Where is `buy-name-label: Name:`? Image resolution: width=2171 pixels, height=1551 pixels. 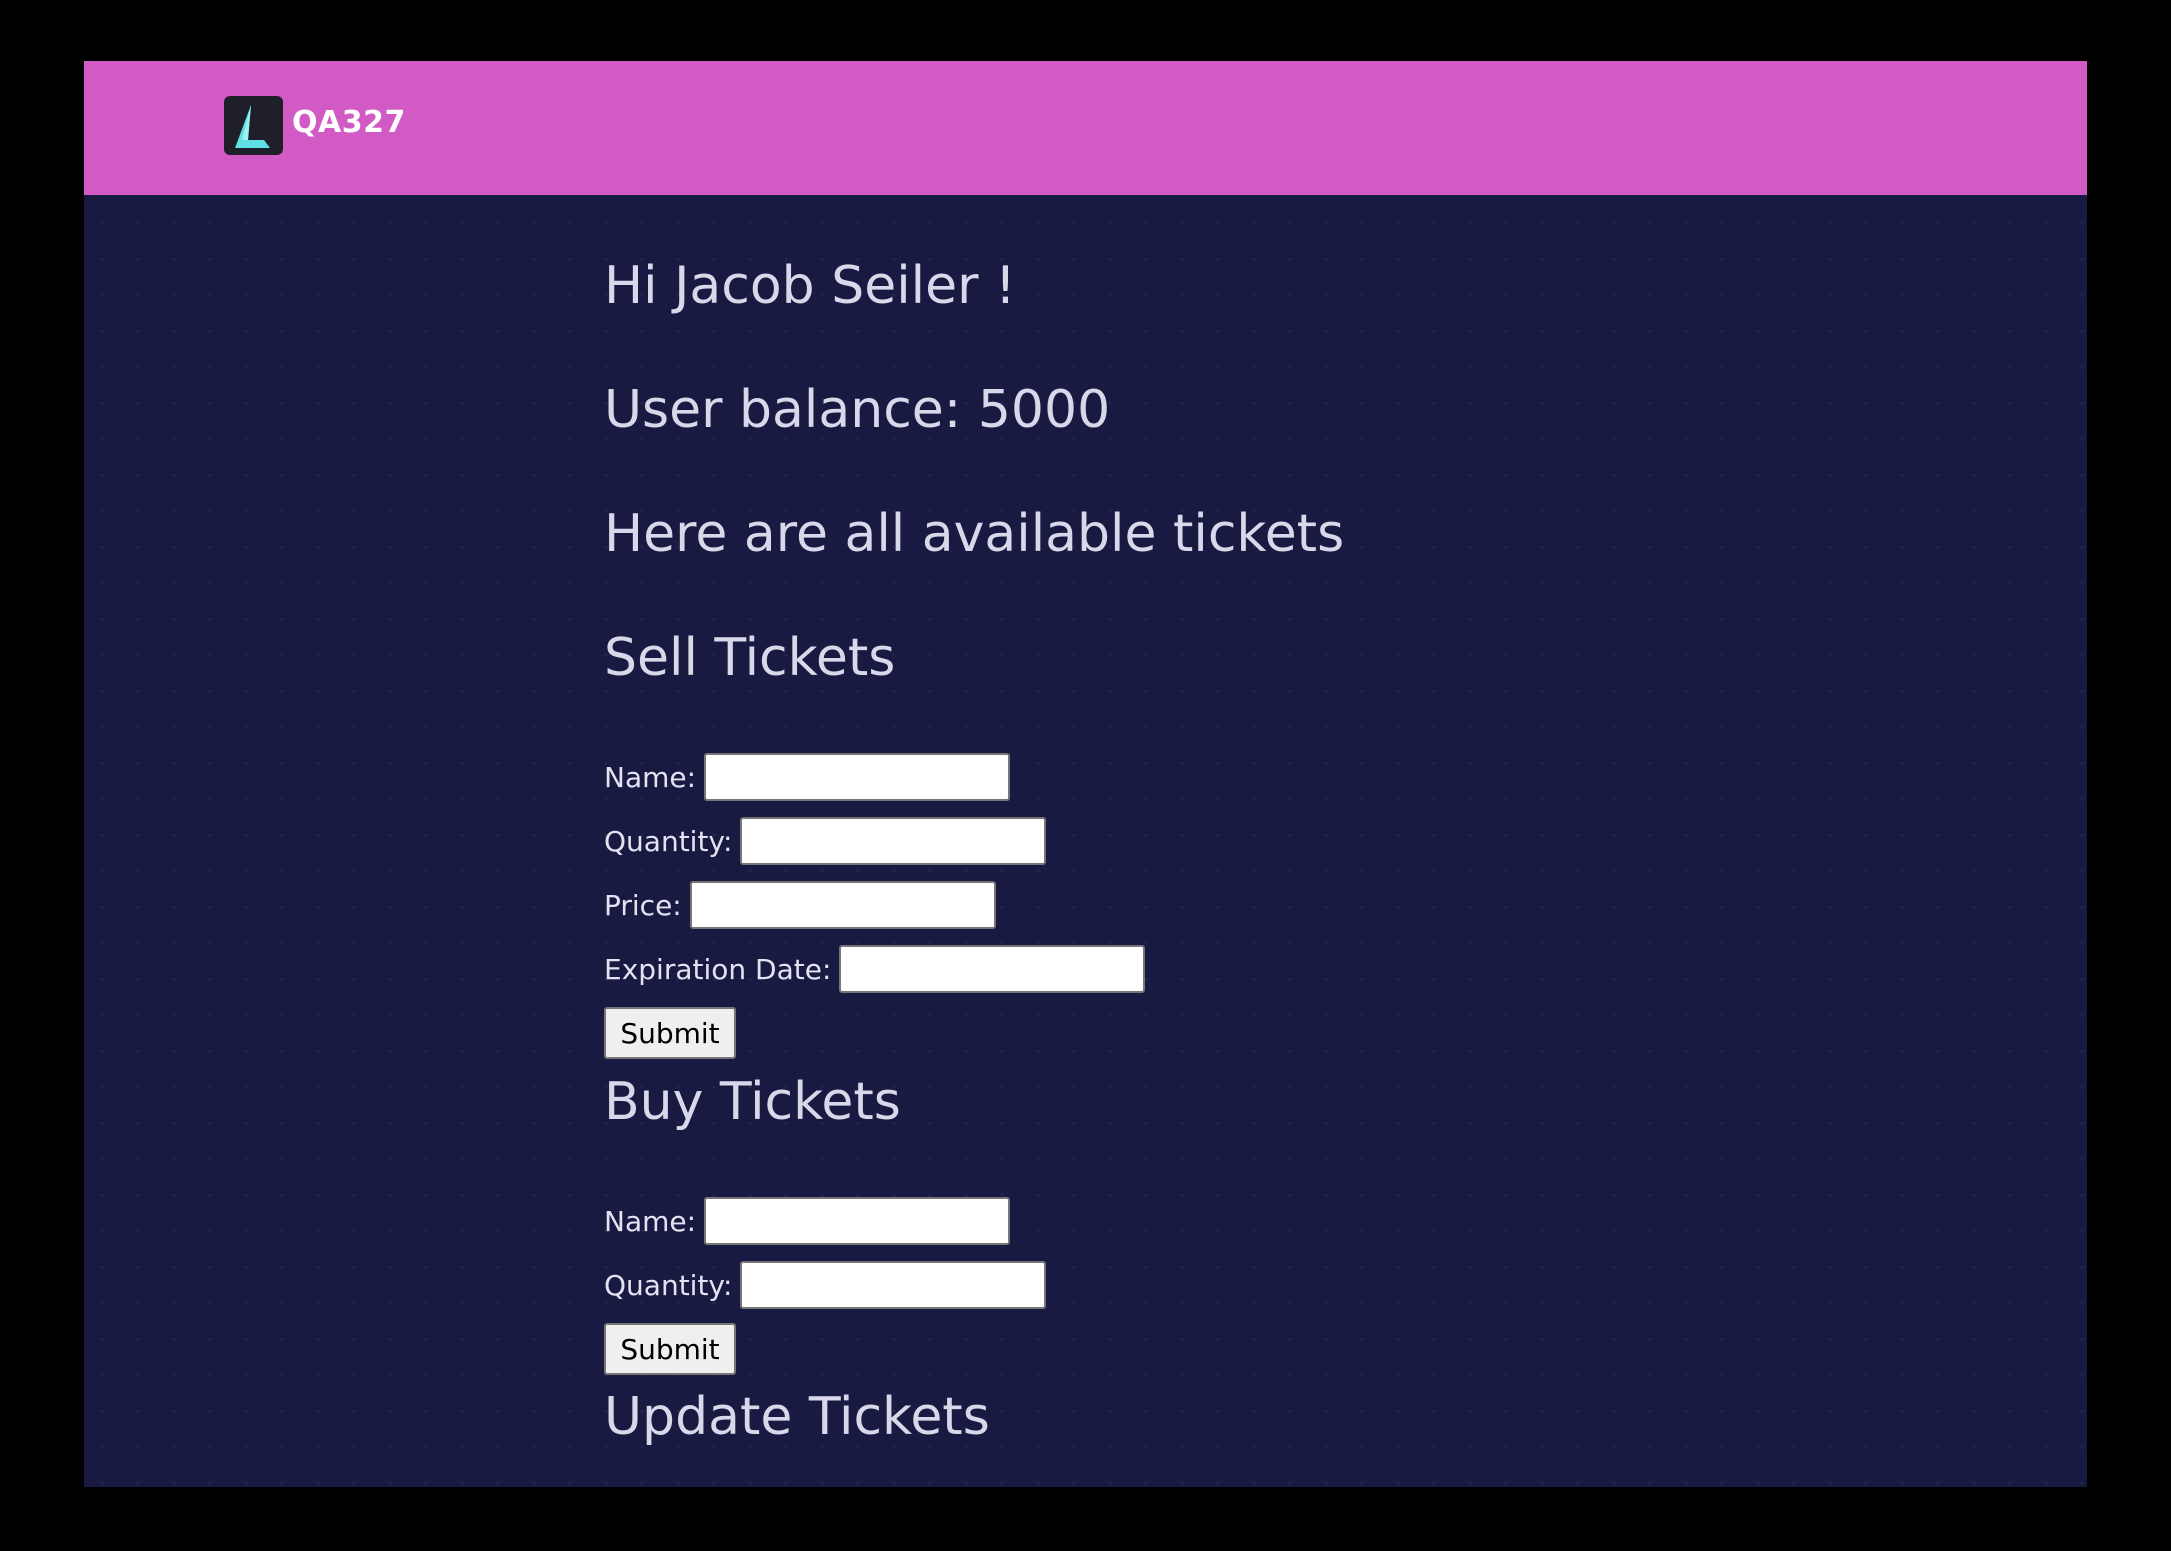
buy-name-label: Name: is located at coordinates (650, 1221).